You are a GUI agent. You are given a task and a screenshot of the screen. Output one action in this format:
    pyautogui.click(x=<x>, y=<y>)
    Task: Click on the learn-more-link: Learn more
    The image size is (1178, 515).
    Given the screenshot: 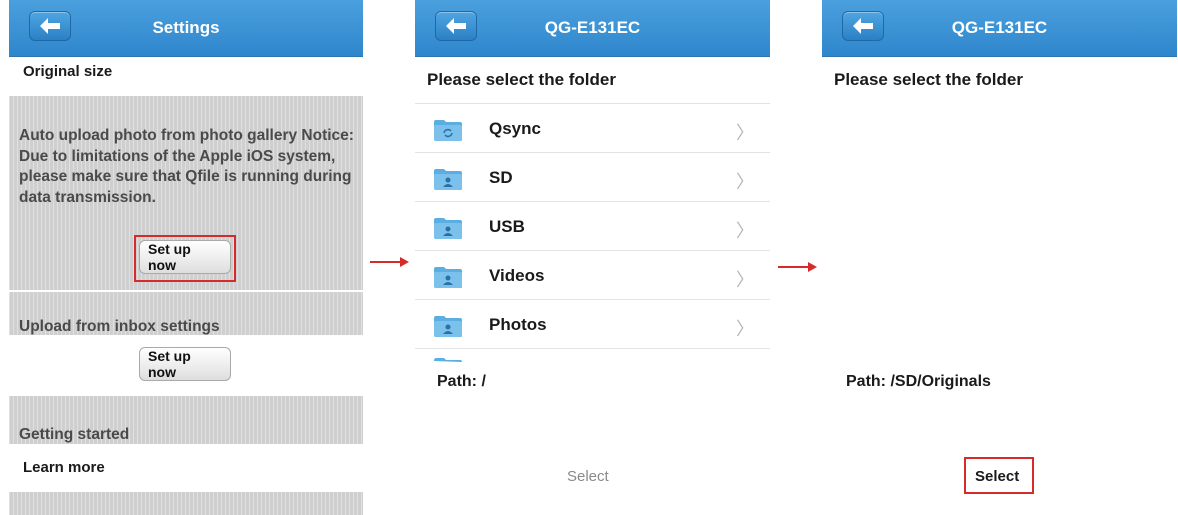 What is the action you would take?
    pyautogui.click(x=64, y=467)
    